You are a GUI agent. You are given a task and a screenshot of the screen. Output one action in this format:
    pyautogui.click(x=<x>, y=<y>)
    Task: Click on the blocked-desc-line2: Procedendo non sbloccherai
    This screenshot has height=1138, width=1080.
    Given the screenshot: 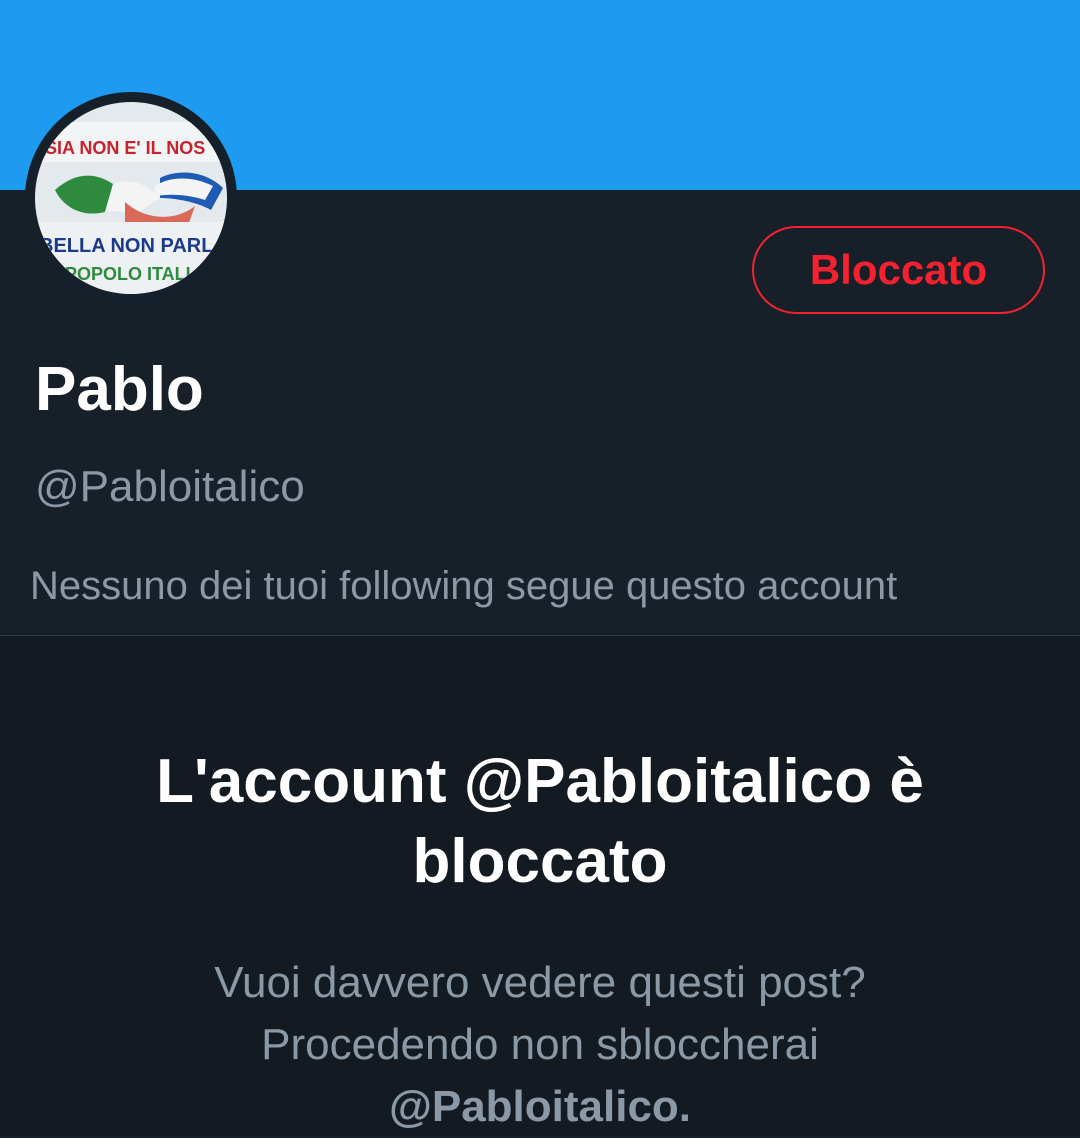 What is the action you would take?
    pyautogui.click(x=540, y=1044)
    